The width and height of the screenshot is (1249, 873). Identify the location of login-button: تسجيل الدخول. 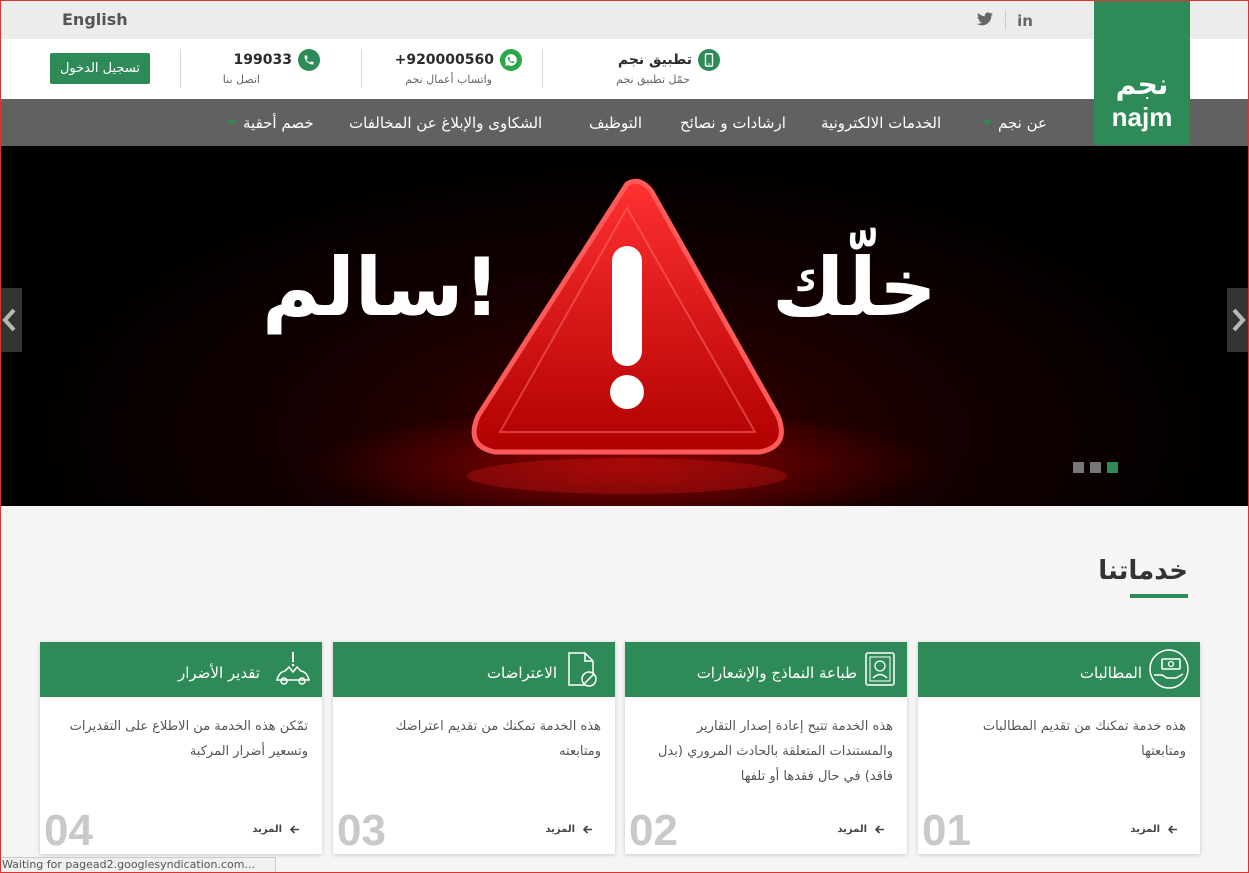
(100, 68).